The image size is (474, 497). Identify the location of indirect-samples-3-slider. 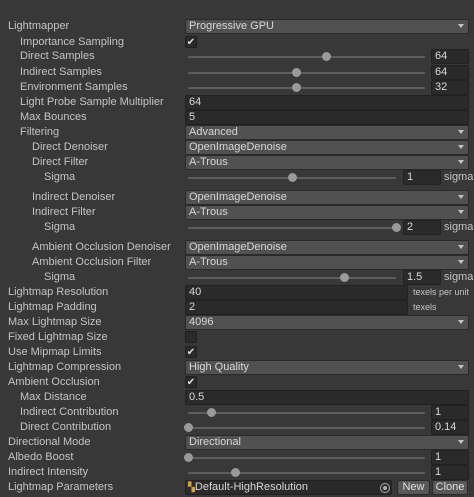
(306, 72).